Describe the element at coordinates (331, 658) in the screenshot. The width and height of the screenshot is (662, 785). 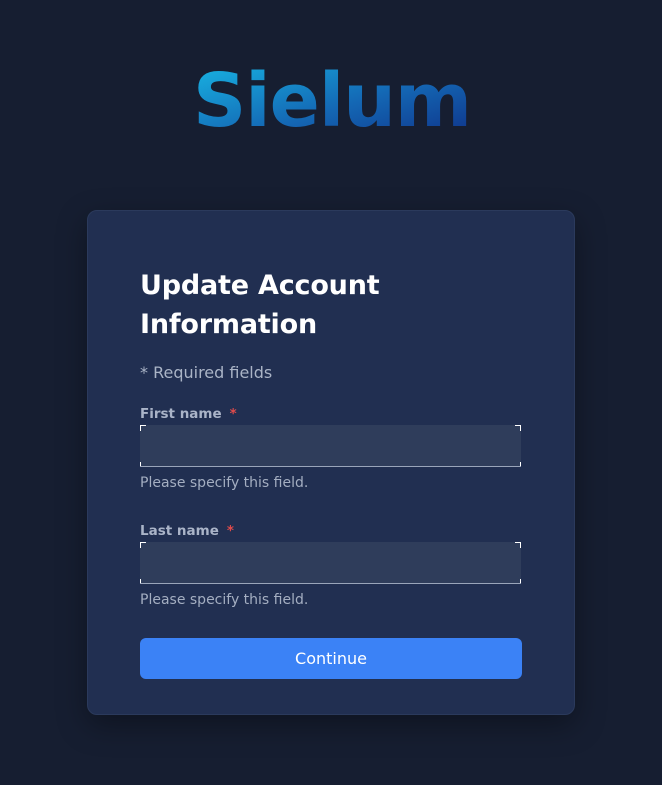
I see `continue-button: Continue` at that location.